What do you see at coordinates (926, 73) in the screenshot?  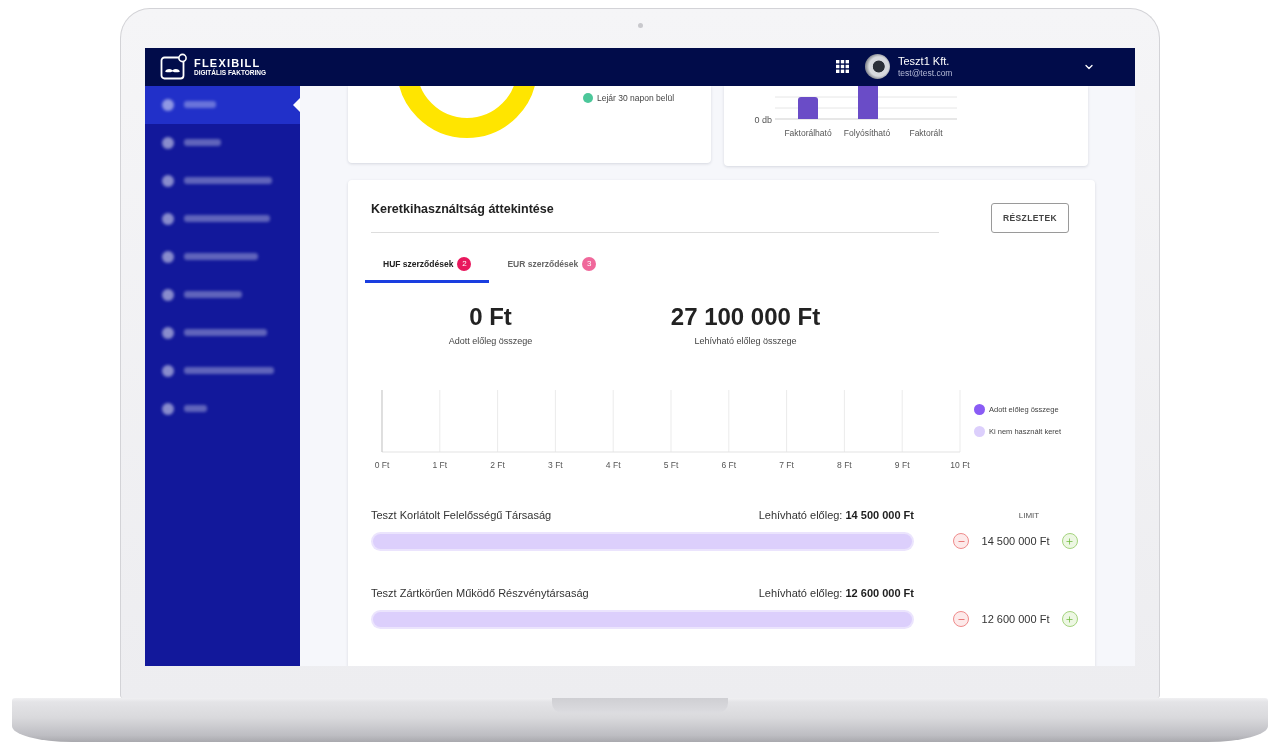 I see `user-email: test@test.com` at bounding box center [926, 73].